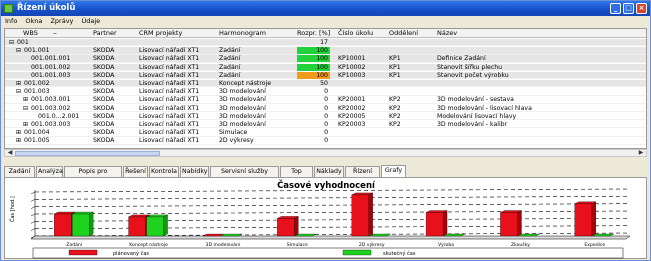 The image size is (651, 261). What do you see at coordinates (467, 33) in the screenshot?
I see `col-header-nazev: Název` at bounding box center [467, 33].